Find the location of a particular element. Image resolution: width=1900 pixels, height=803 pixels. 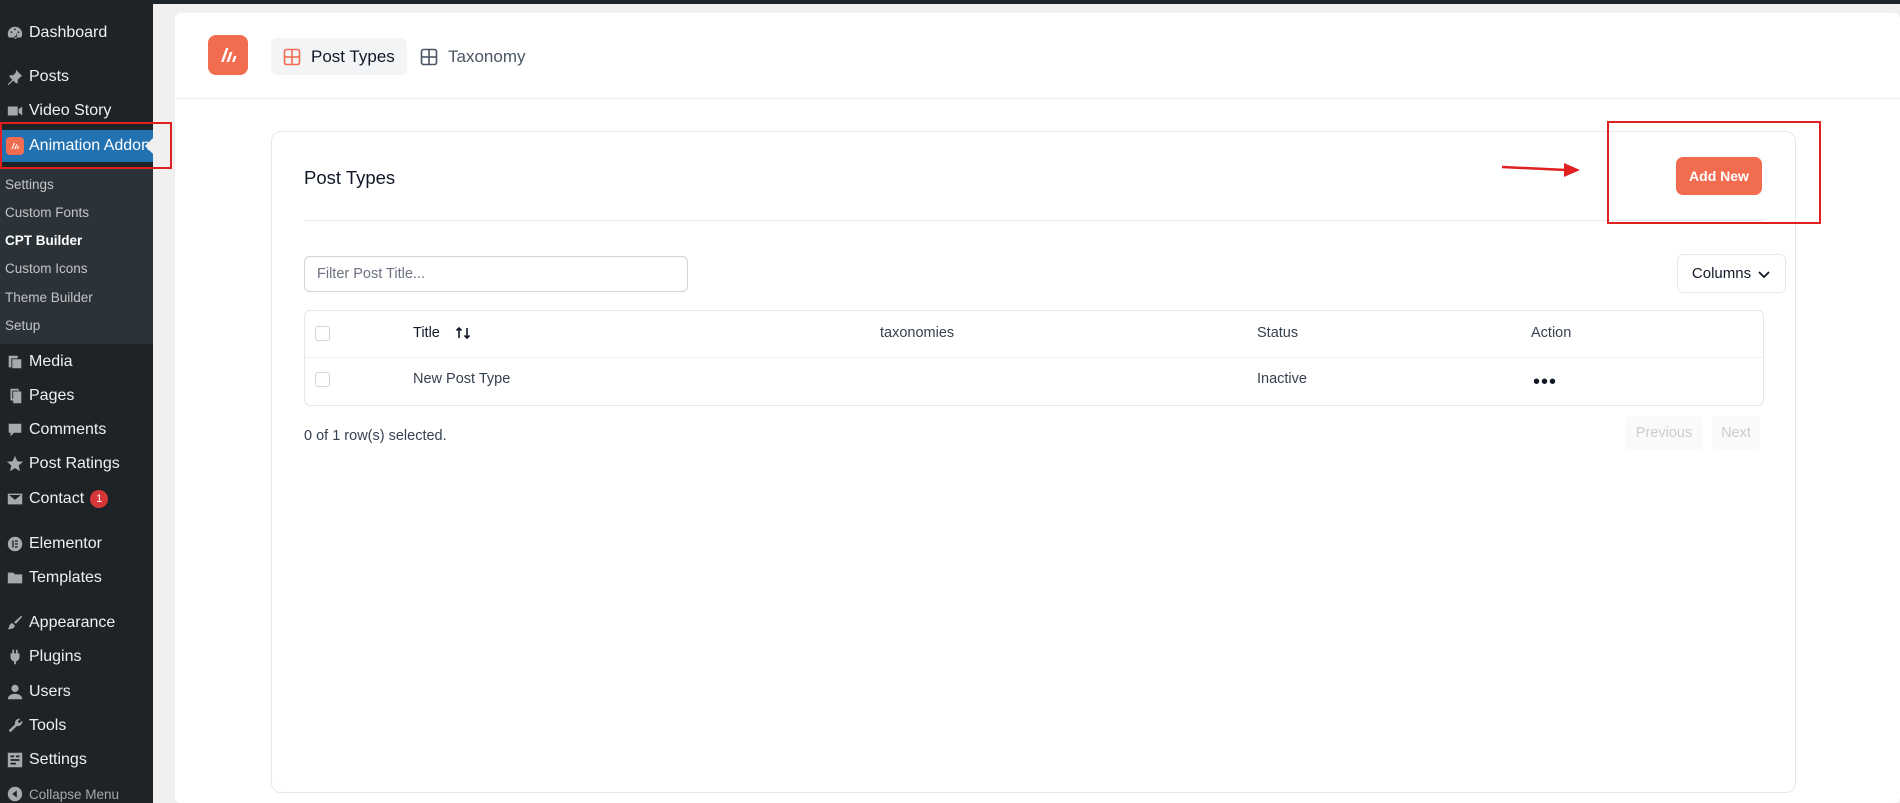

sidebar-item-plugins: Plugins is located at coordinates (76, 657).